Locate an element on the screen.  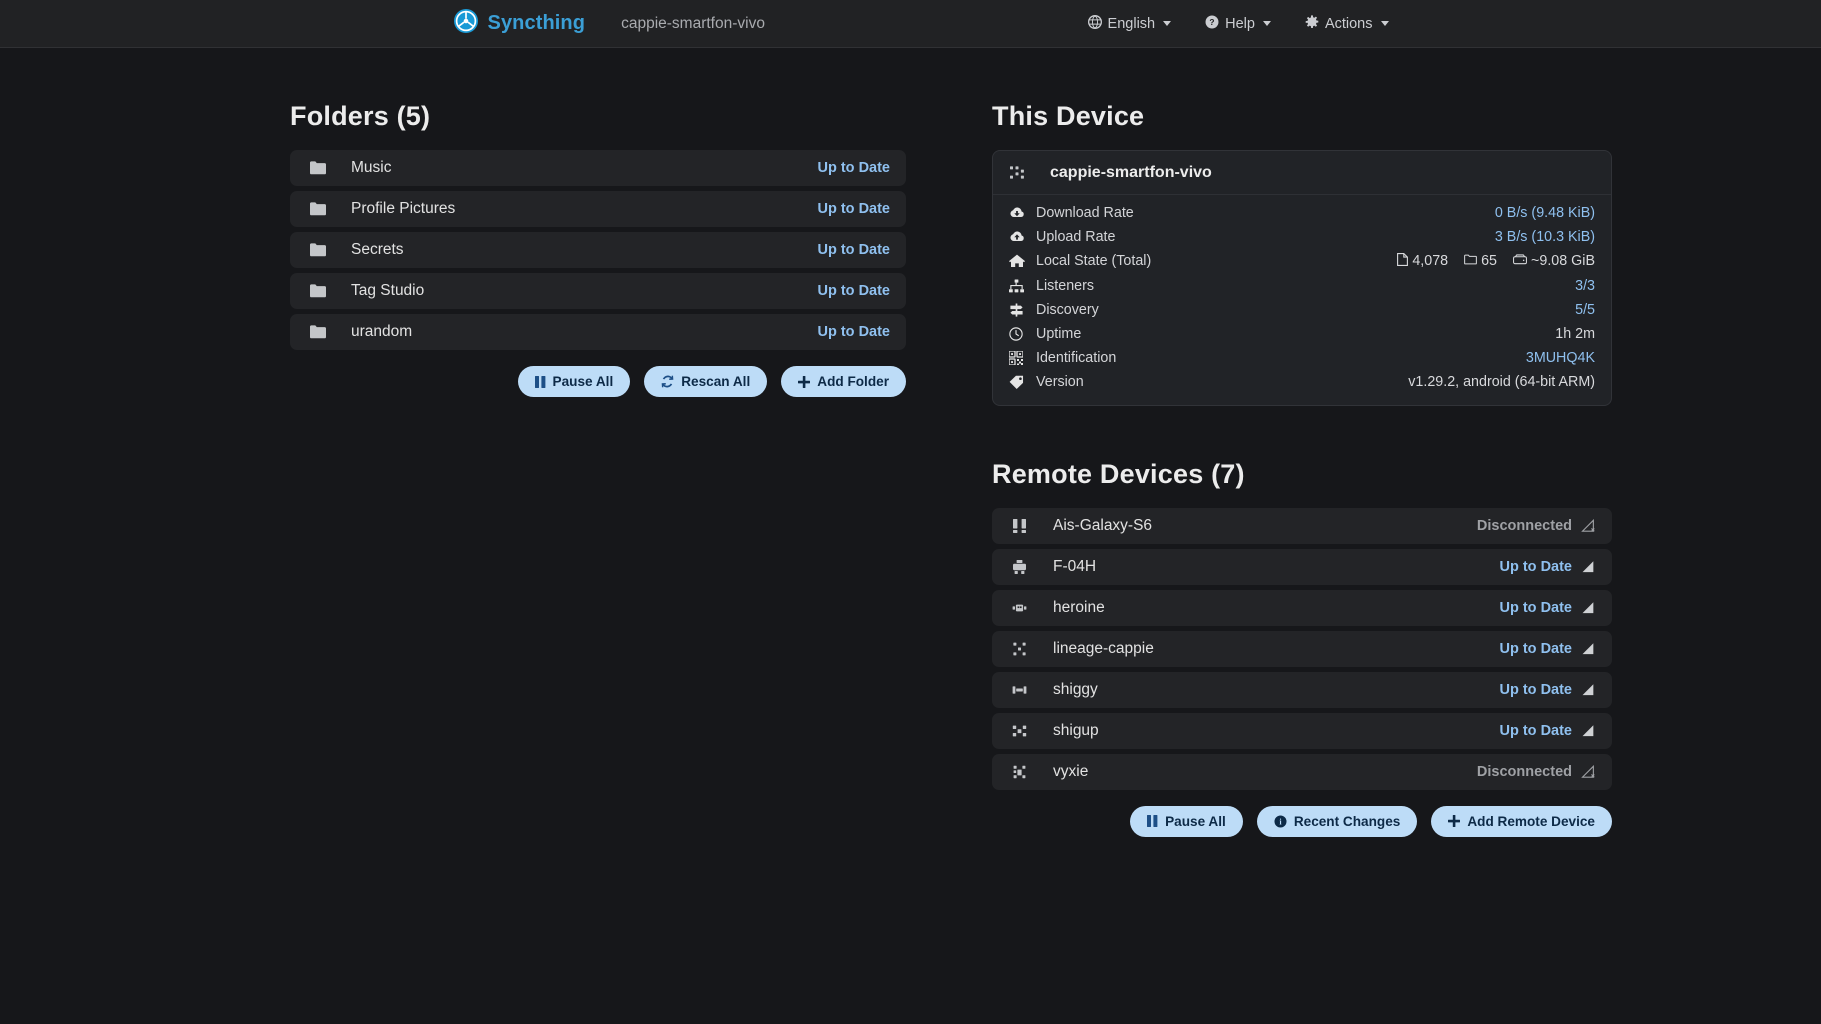
folder-row: Tag Studio Up to Date is located at coordinates (598, 291).